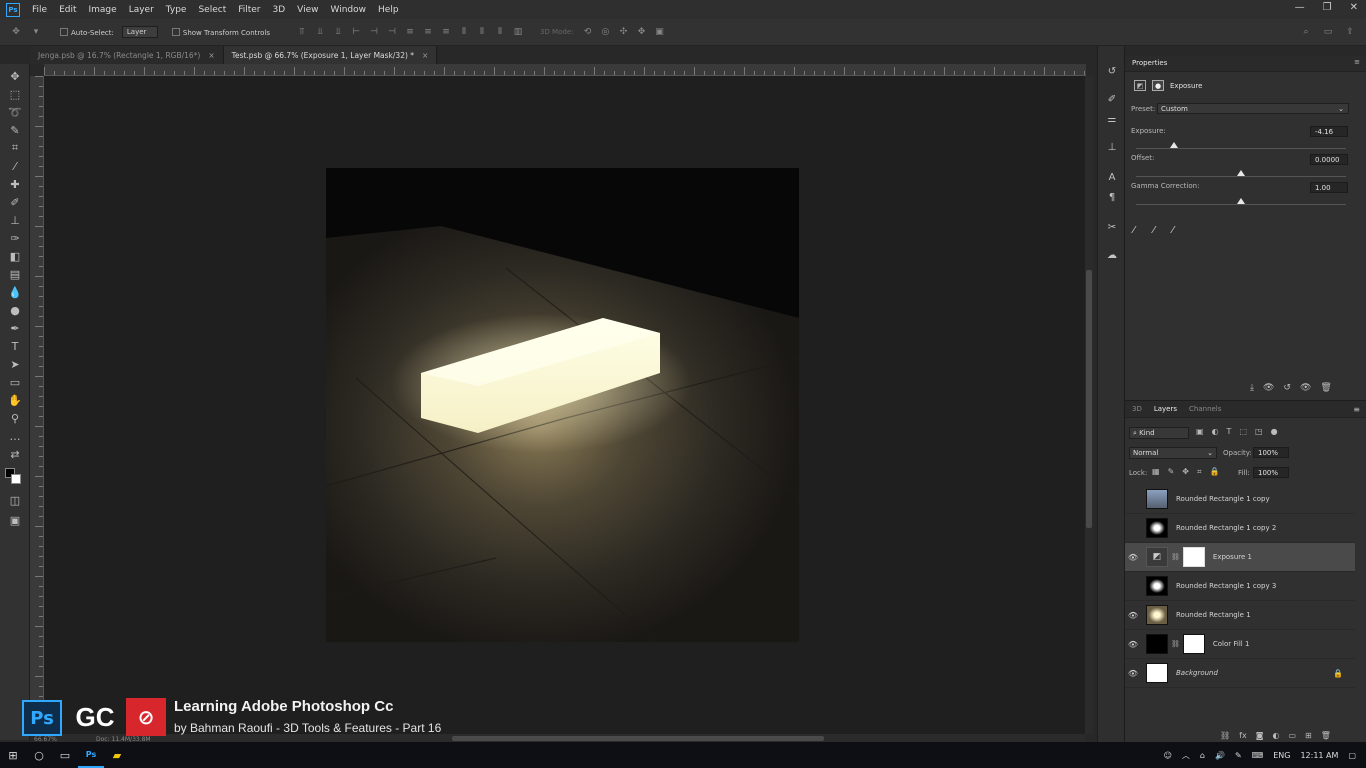 The width and height of the screenshot is (1366, 768). Describe the element at coordinates (1241, 148) in the screenshot. I see `exposure-slider-track` at that location.